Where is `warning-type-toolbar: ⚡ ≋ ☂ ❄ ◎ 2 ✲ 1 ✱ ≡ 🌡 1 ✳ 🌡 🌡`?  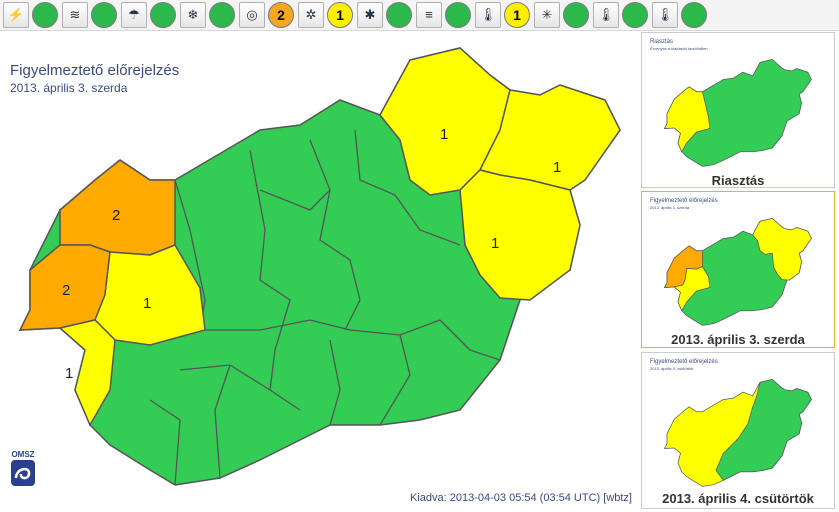 warning-type-toolbar: ⚡ ≋ ☂ ❄ ◎ 2 ✲ 1 ✱ ≡ 🌡 1 ✳ 🌡 🌡 is located at coordinates (419, 15).